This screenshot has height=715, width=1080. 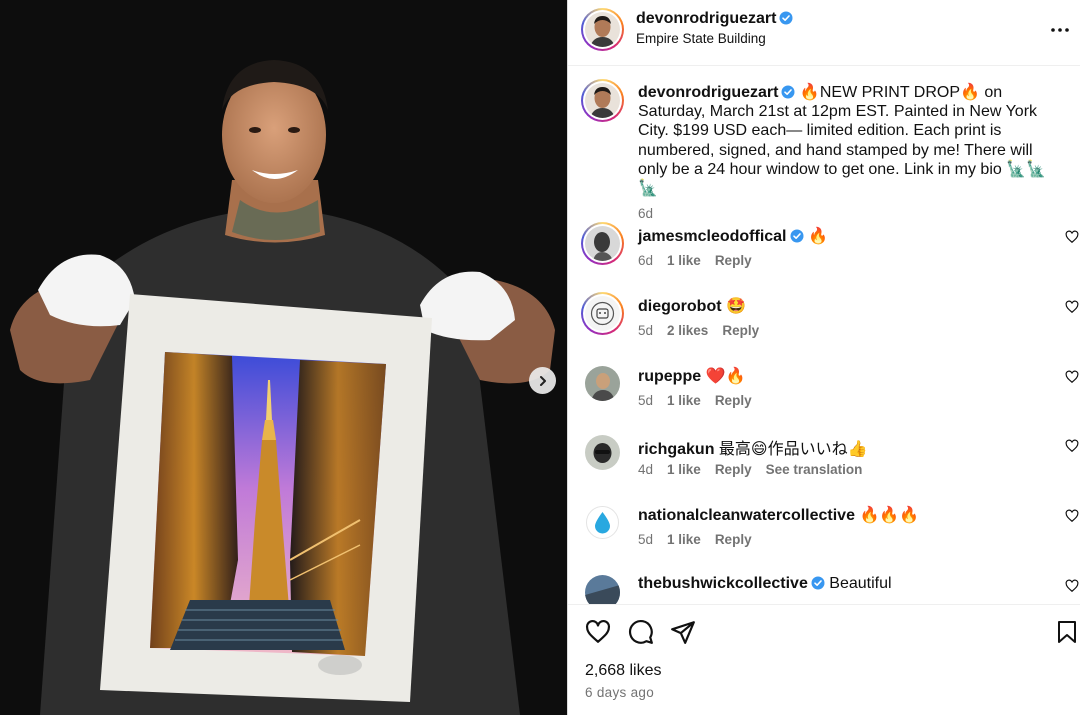 What do you see at coordinates (889, 515) in the screenshot?
I see `comment-body: 🔥🔥🔥` at bounding box center [889, 515].